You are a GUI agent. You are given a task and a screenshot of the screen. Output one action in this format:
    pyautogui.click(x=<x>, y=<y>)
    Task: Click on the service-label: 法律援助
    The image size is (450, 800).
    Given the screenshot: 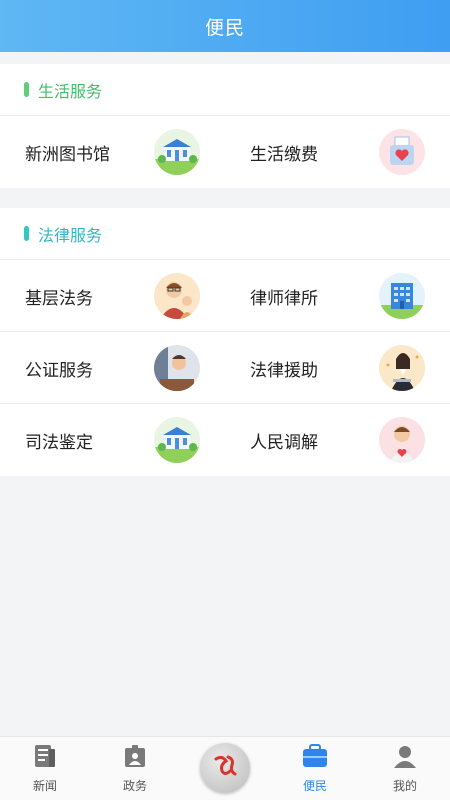 What is the action you would take?
    pyautogui.click(x=284, y=370)
    